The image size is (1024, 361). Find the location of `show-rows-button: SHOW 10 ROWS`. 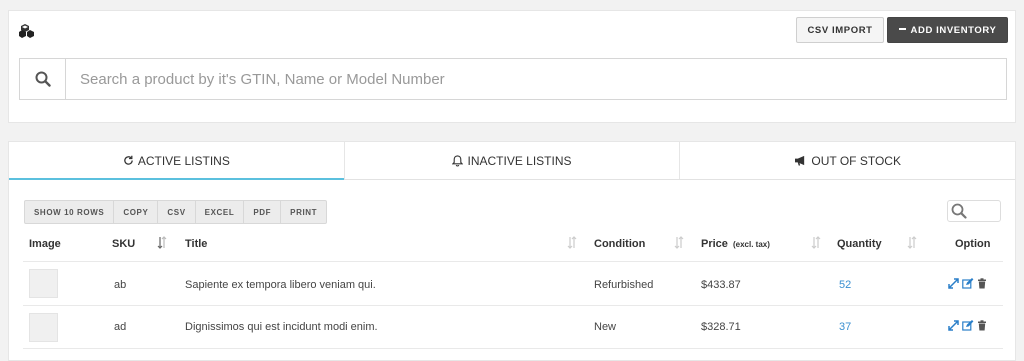

show-rows-button: SHOW 10 ROWS is located at coordinates (70, 212).